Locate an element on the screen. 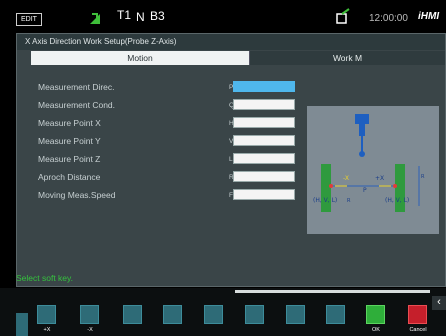 The width and height of the screenshot is (446, 336). label-aproch-distance: Aproch Distance is located at coordinates (69, 177).